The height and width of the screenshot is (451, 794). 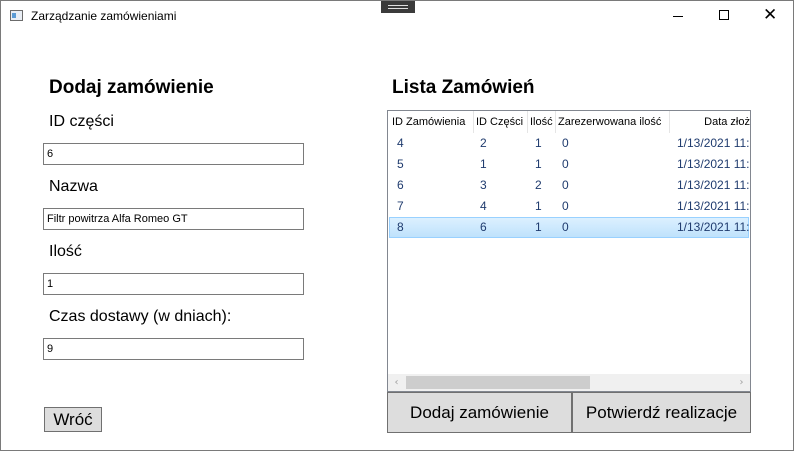 What do you see at coordinates (398, 7) in the screenshot?
I see `drag-grip-icon` at bounding box center [398, 7].